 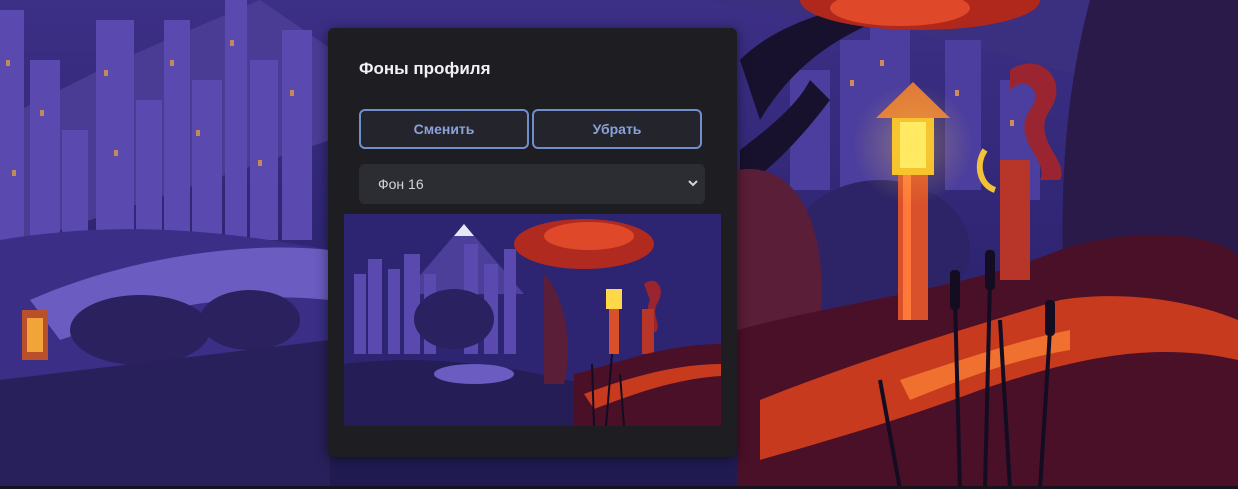 What do you see at coordinates (401, 184) in the screenshot?
I see `background-select-value: Фон 16` at bounding box center [401, 184].